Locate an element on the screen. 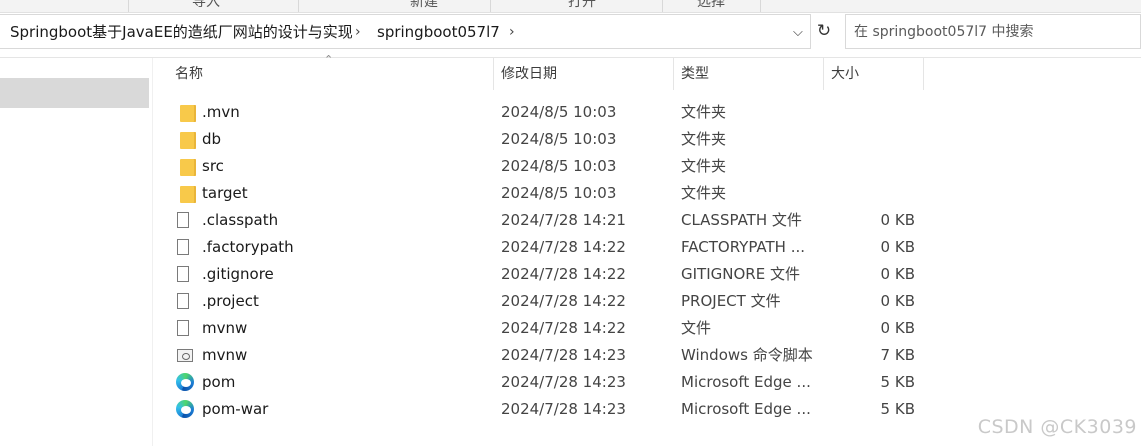 The height and width of the screenshot is (446, 1141). divider is located at coordinates (570, 57).